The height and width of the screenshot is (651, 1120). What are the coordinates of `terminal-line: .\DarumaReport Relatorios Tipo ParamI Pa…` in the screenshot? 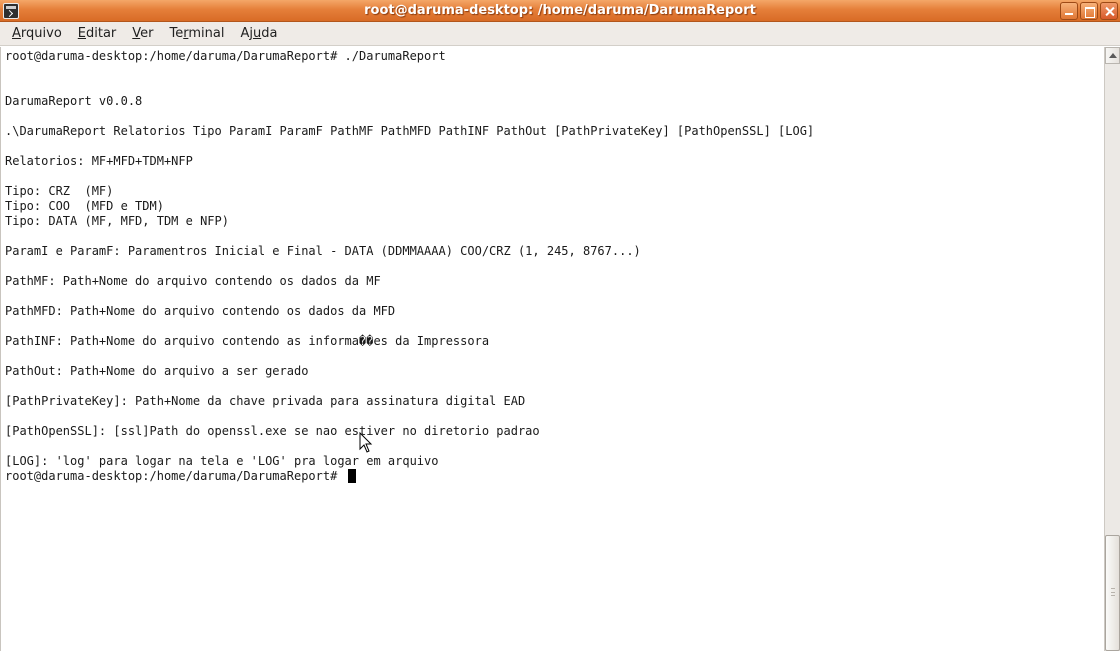 It's located at (410, 131).